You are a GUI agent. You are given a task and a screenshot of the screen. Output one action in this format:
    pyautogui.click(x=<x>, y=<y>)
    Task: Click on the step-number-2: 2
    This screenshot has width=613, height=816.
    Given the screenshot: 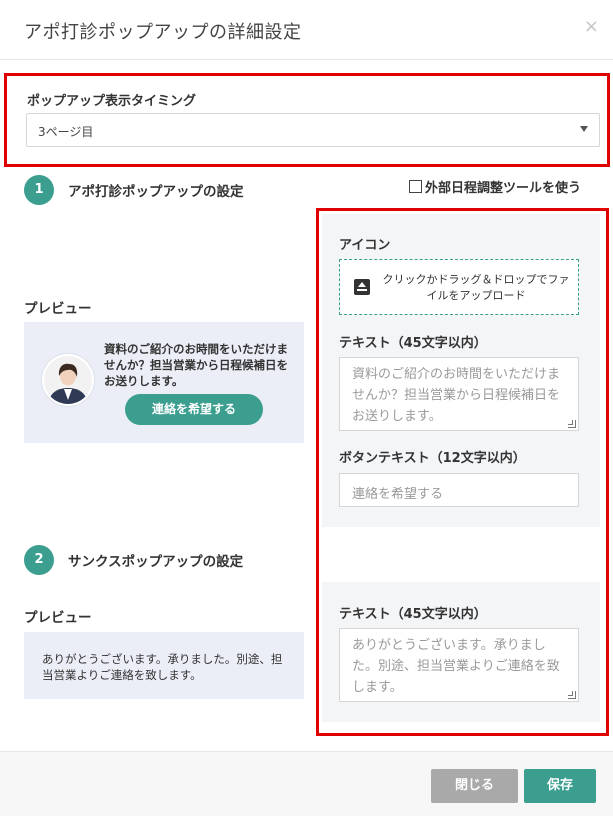 What is the action you would take?
    pyautogui.click(x=39, y=560)
    